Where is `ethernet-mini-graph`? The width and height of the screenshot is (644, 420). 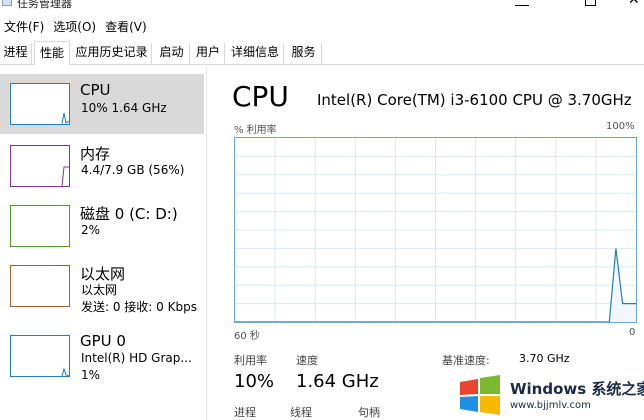 ethernet-mini-graph is located at coordinates (40, 286).